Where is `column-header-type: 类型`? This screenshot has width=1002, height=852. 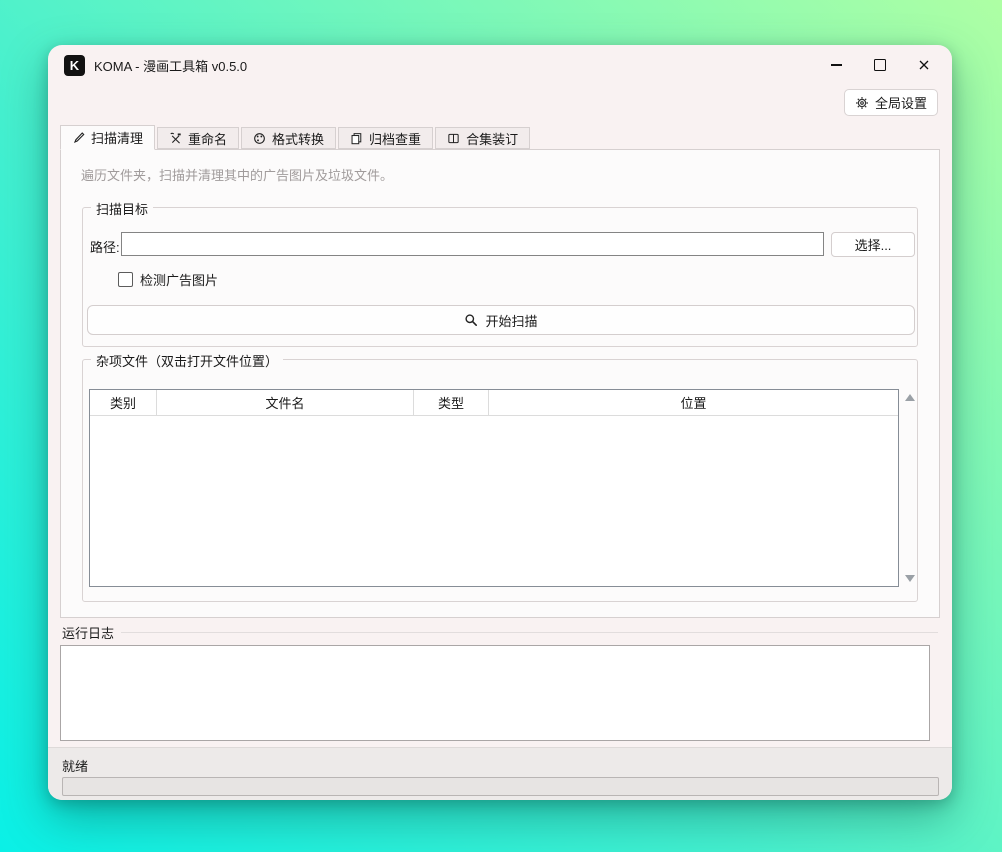
column-header-type: 类型 is located at coordinates (451, 402).